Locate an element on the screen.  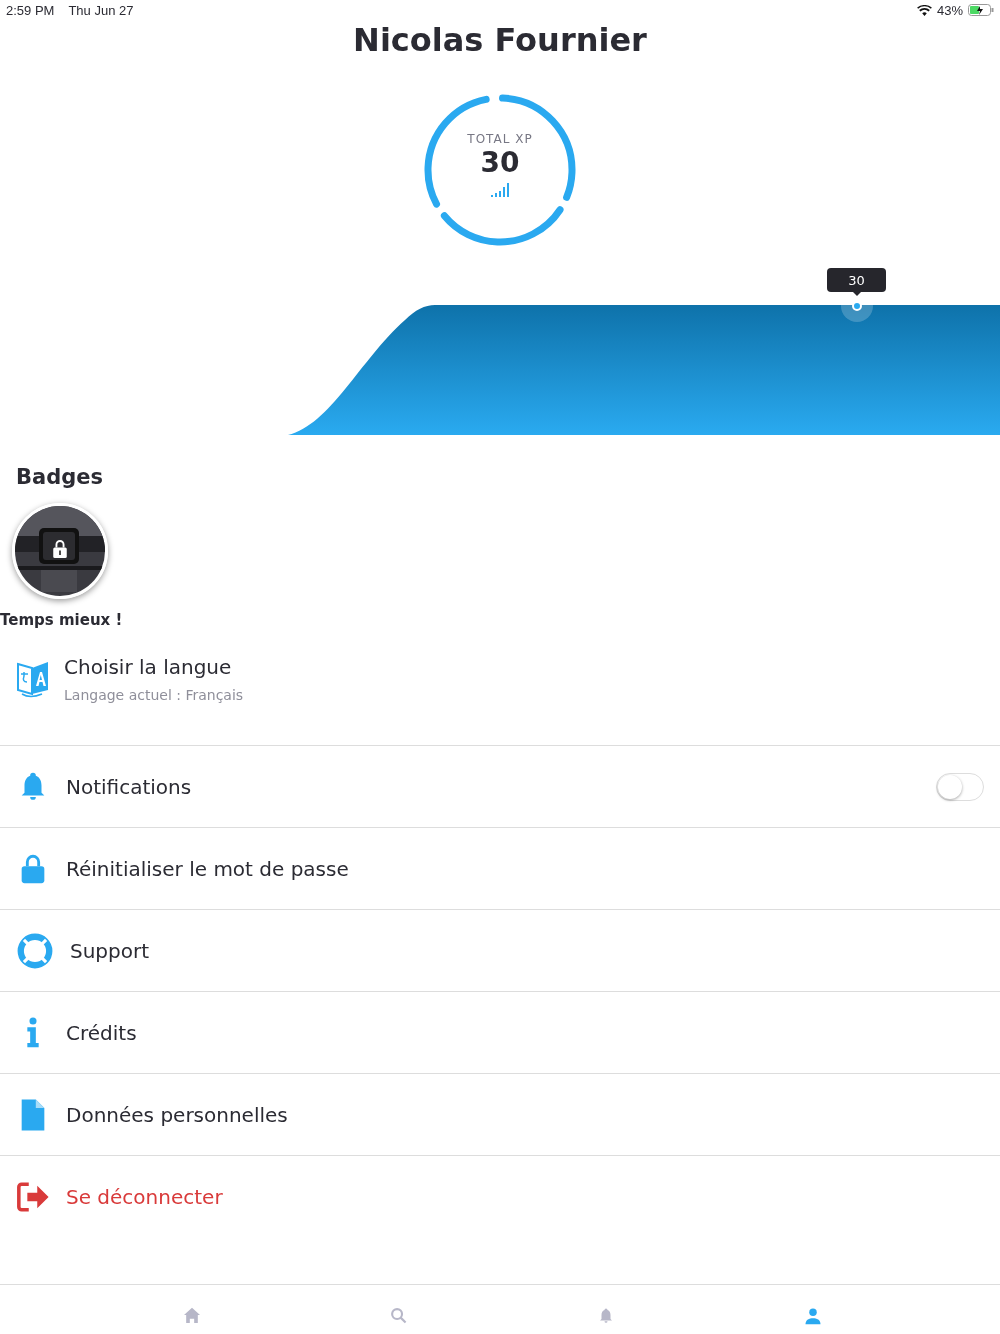
signal-bars-icon is located at coordinates (500, 189).